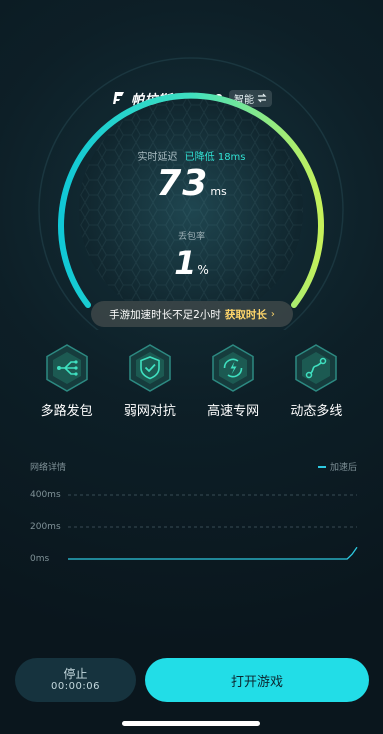 This screenshot has width=383, height=734. What do you see at coordinates (150, 368) in the screenshot?
I see `shield-check-icon` at bounding box center [150, 368].